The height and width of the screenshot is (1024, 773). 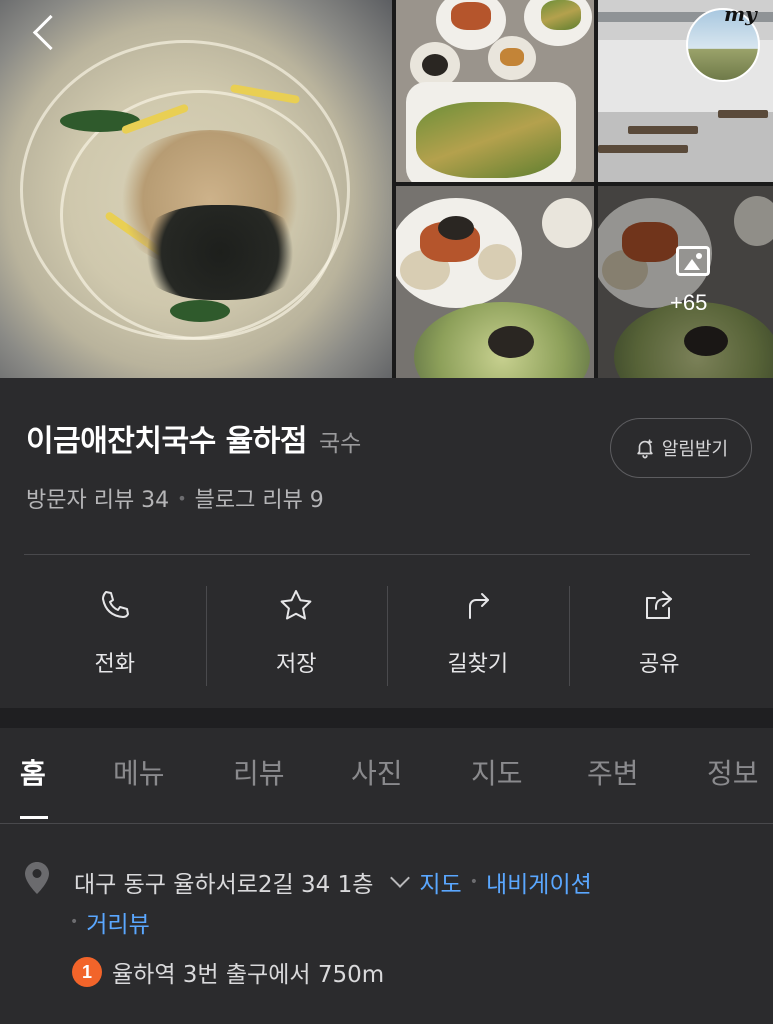 What do you see at coordinates (478, 606) in the screenshot?
I see `directions-icon` at bounding box center [478, 606].